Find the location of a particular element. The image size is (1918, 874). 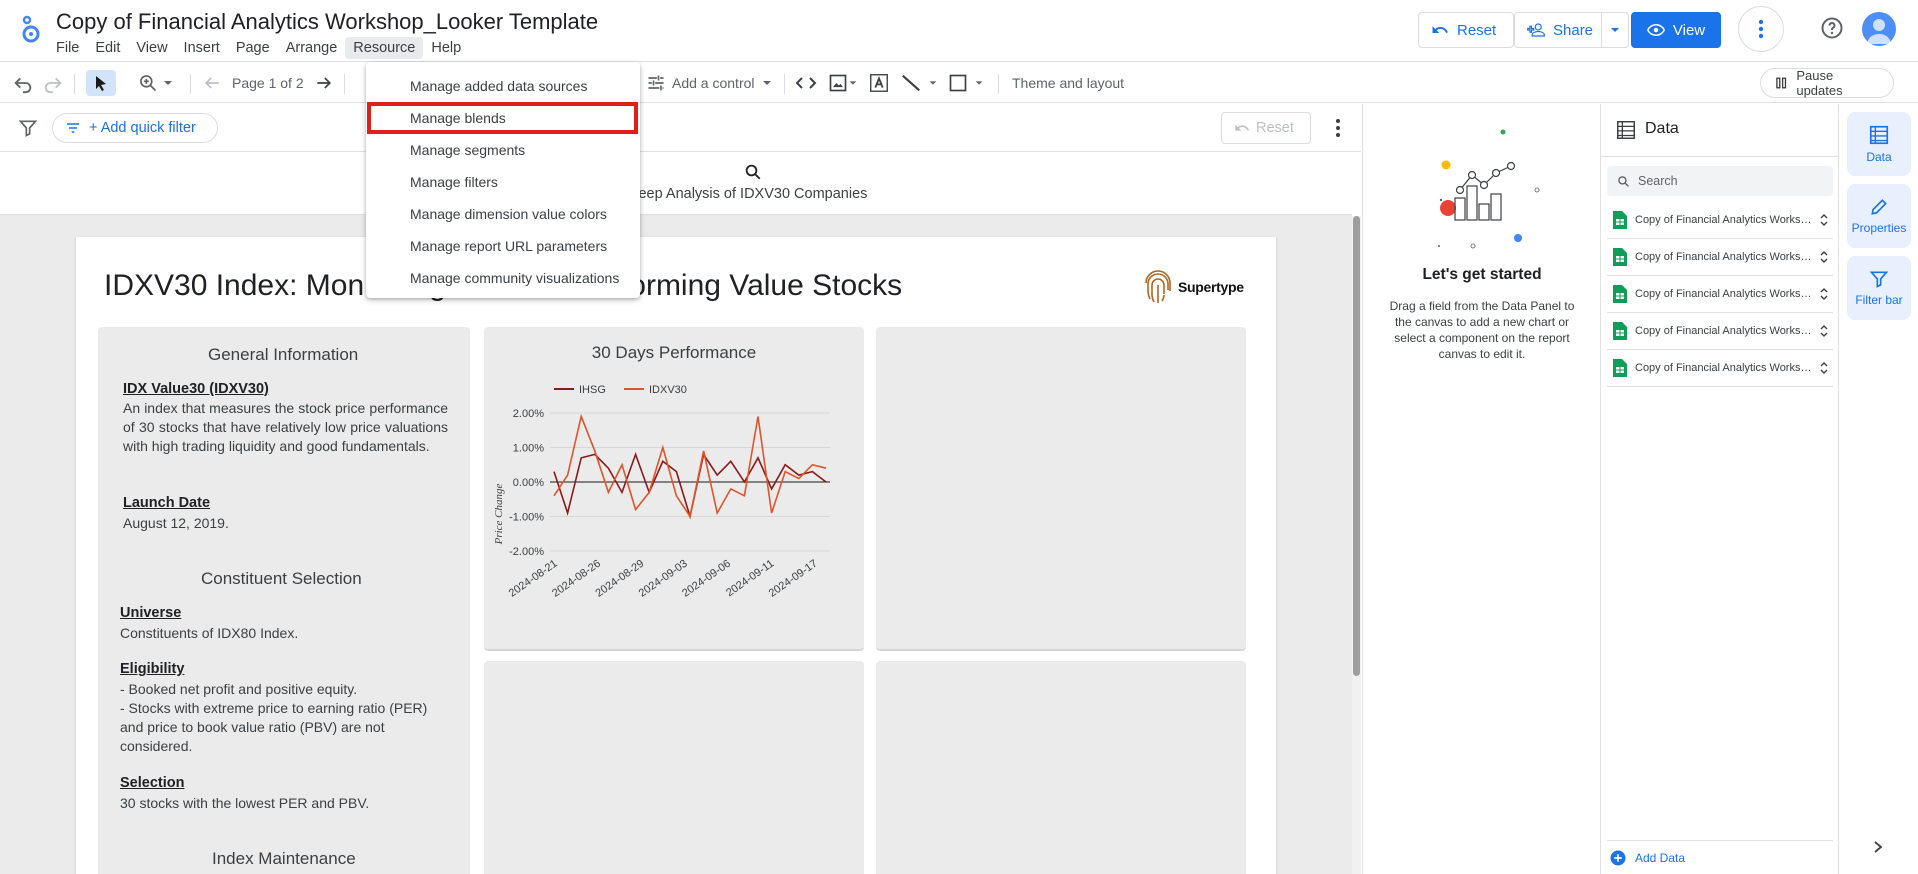

select-tool is located at coordinates (101, 83).